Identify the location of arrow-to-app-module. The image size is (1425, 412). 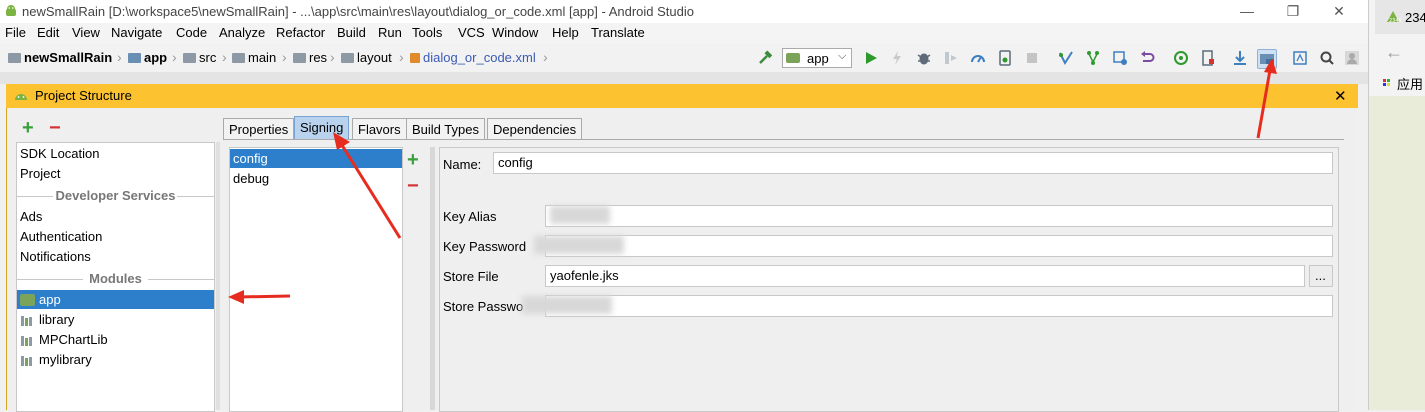
(259, 297).